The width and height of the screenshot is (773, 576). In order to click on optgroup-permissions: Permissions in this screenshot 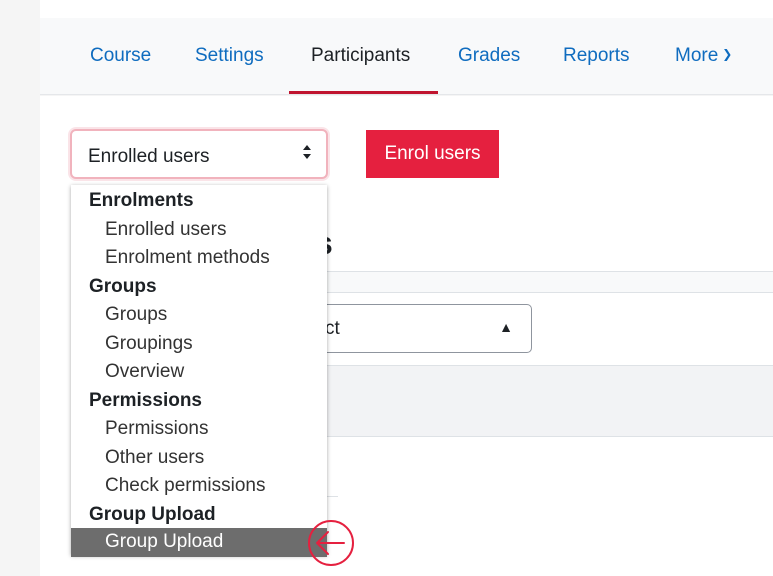, I will do `click(145, 400)`.